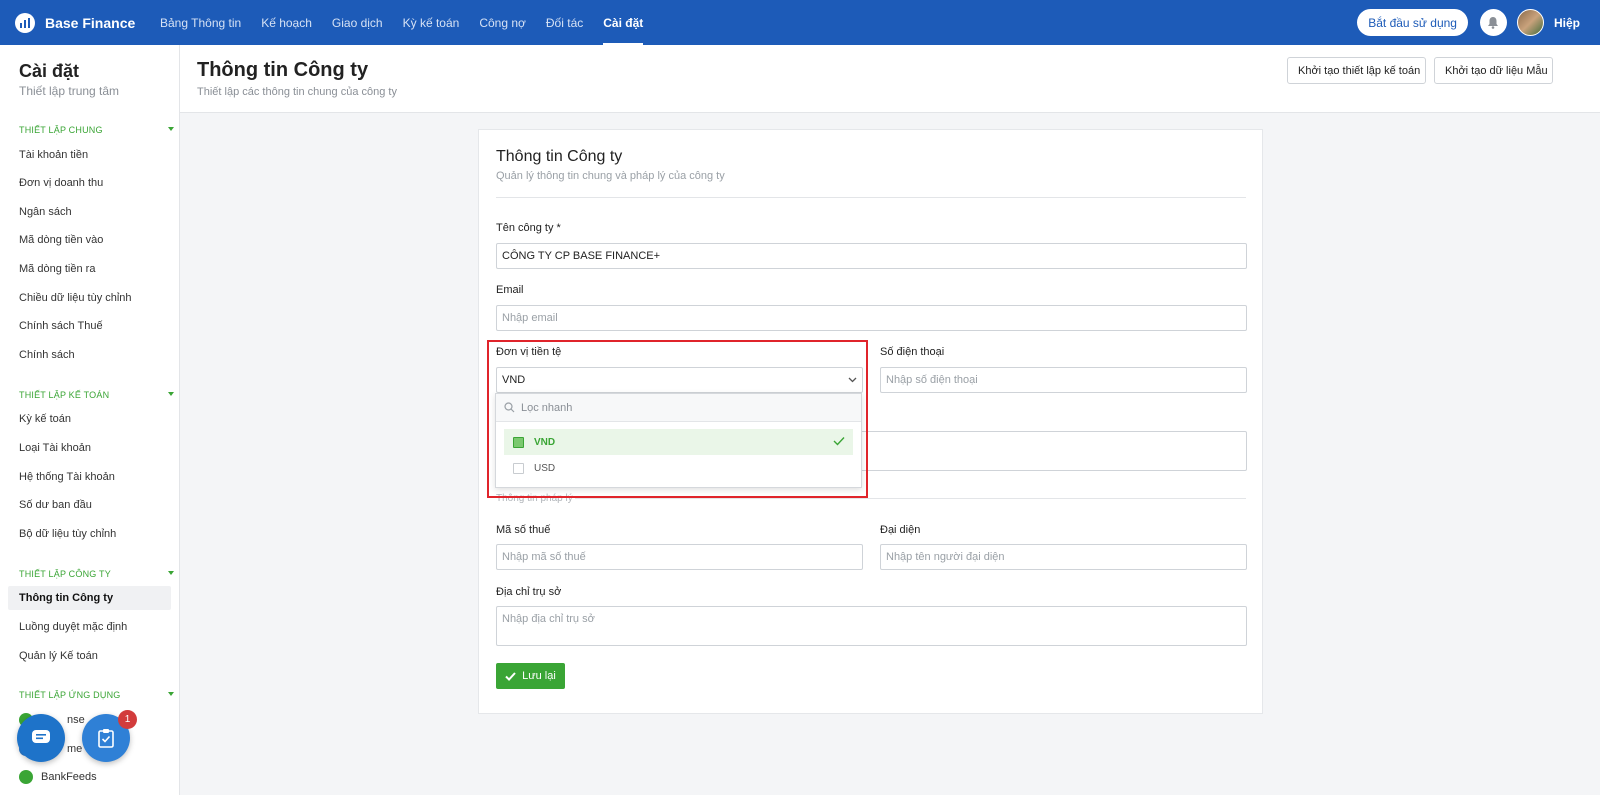  I want to click on sidebar-item-default-approval-flow: Luồng duyệt mặc định, so click(89, 627).